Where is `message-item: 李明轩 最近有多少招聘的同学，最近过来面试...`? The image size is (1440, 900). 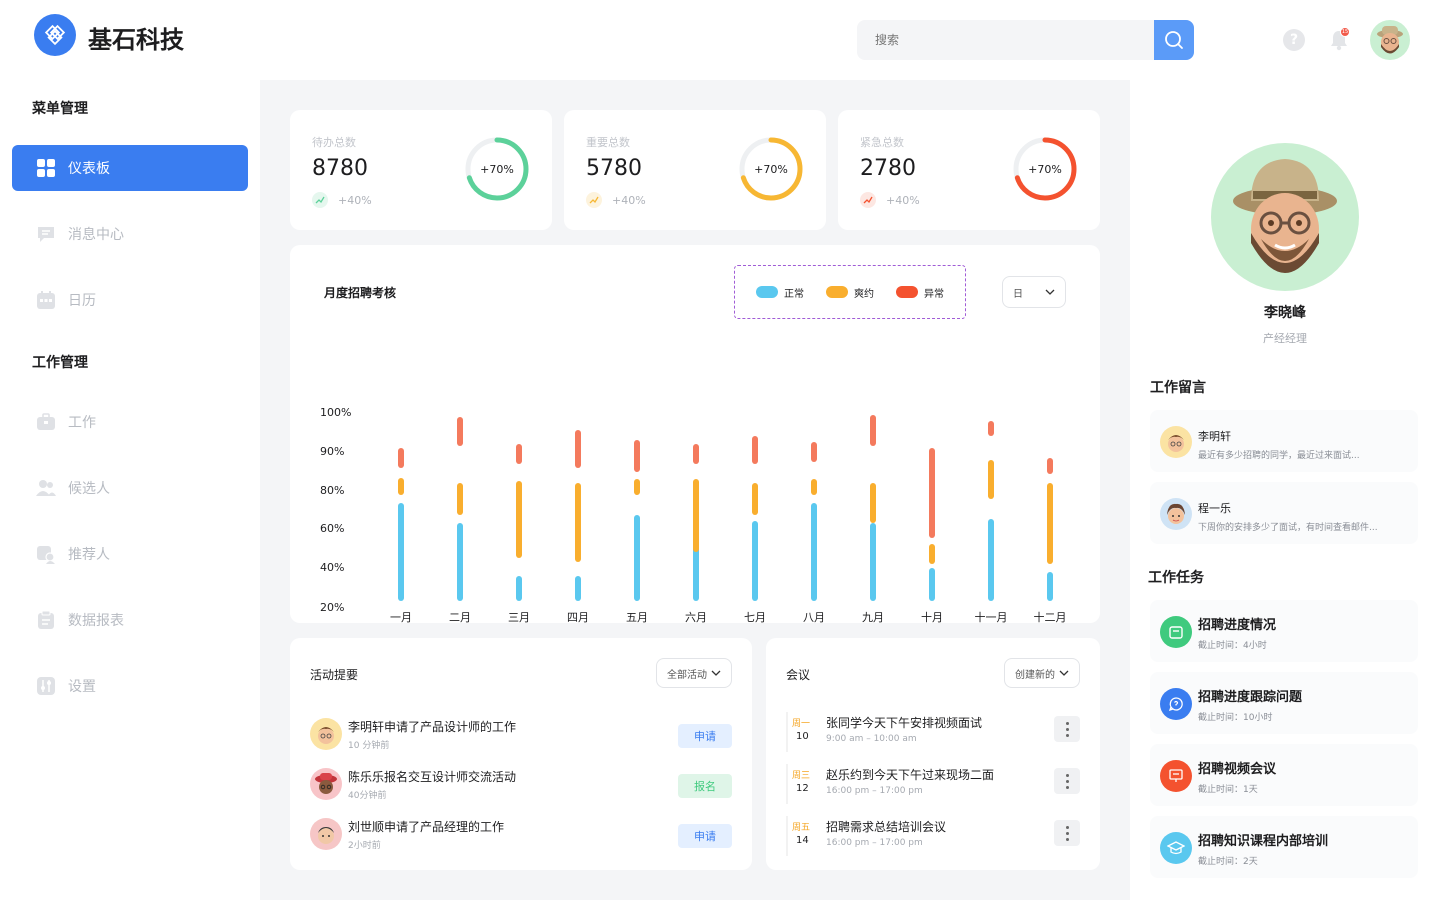
message-item: 李明轩 最近有多少招聘的同学，最近过来面试... is located at coordinates (1284, 441).